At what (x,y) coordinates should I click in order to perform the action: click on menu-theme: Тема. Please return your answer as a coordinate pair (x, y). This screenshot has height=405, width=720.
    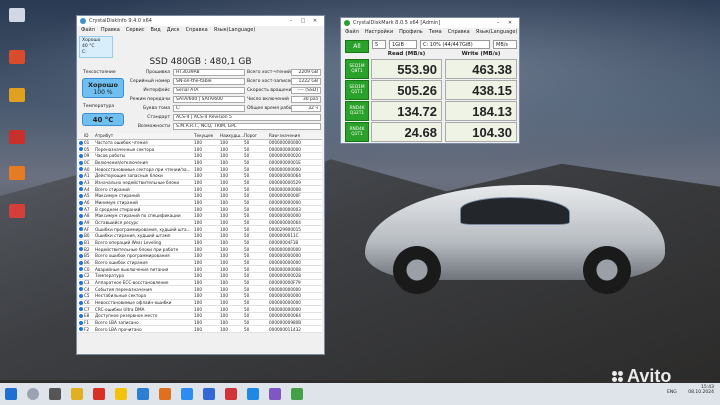
    Looking at the image, I should click on (435, 32).